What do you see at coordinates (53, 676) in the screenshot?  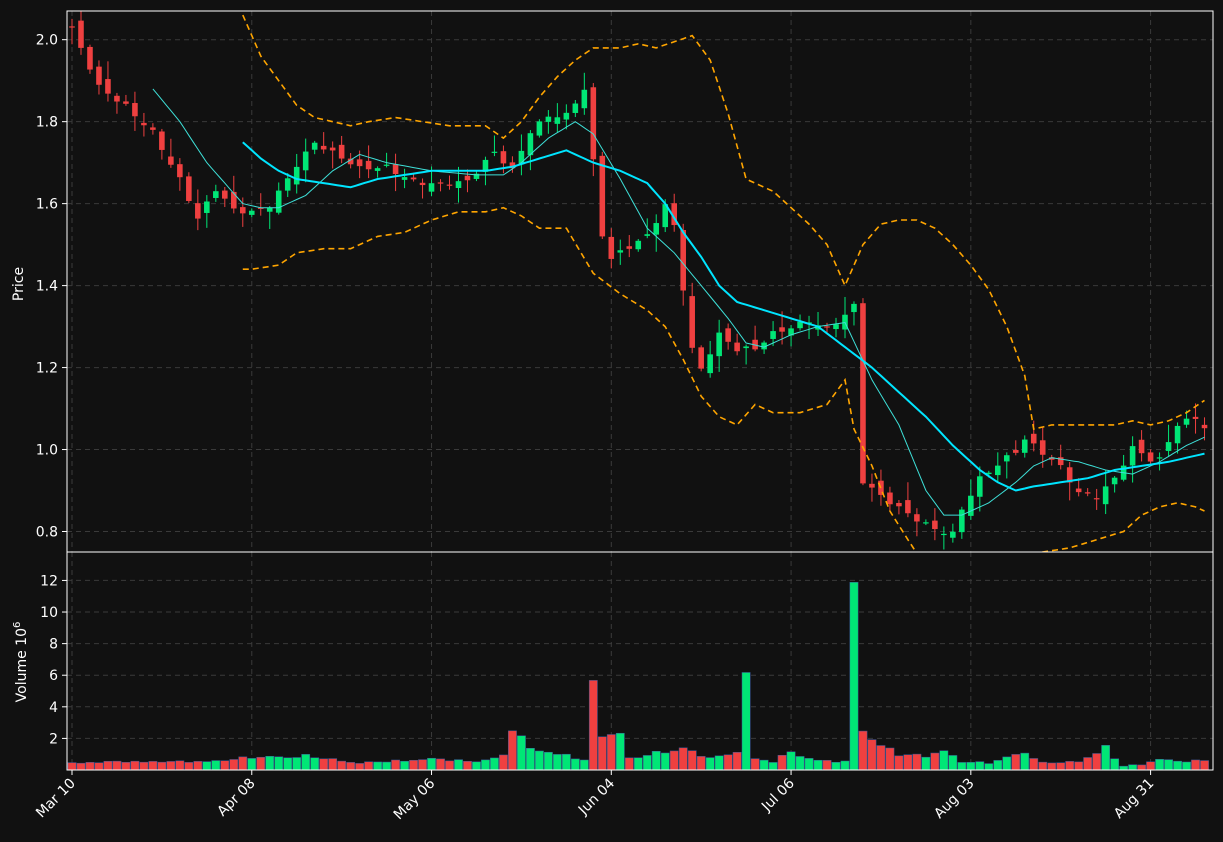 I see `volume-tick-label: 6` at bounding box center [53, 676].